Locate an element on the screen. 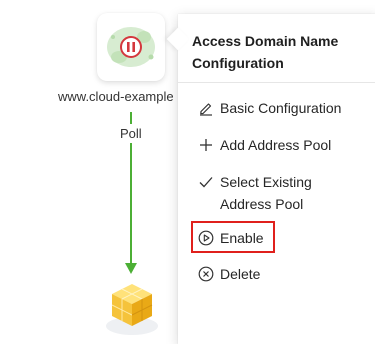  pause-icon is located at coordinates (131, 47).